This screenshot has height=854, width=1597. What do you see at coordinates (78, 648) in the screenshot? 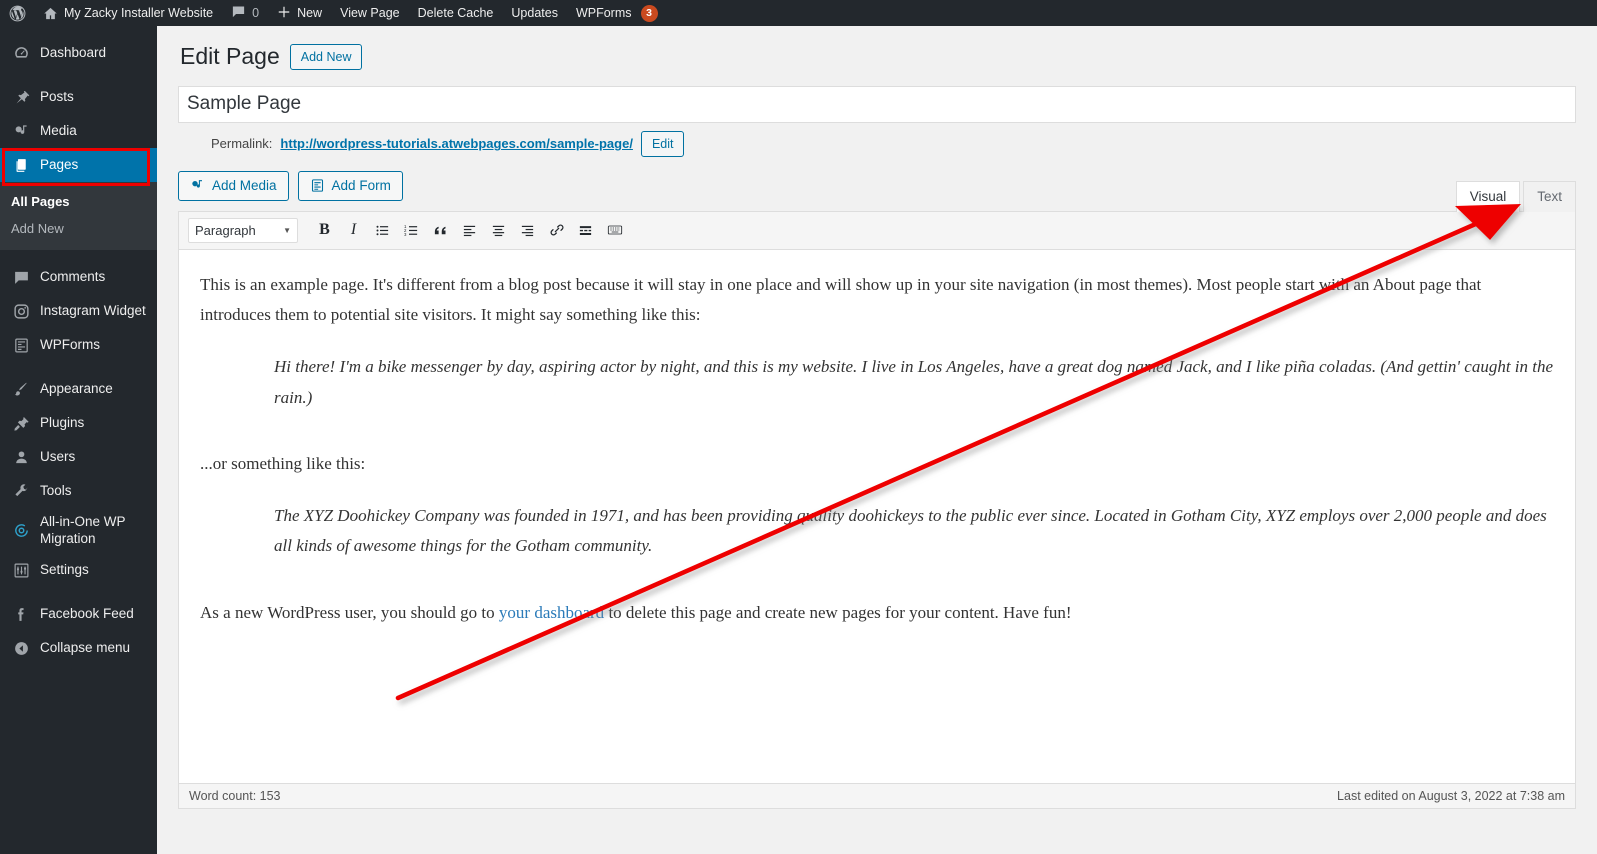
I see `sidebar-item-collapse-menu: Collapse menu` at bounding box center [78, 648].